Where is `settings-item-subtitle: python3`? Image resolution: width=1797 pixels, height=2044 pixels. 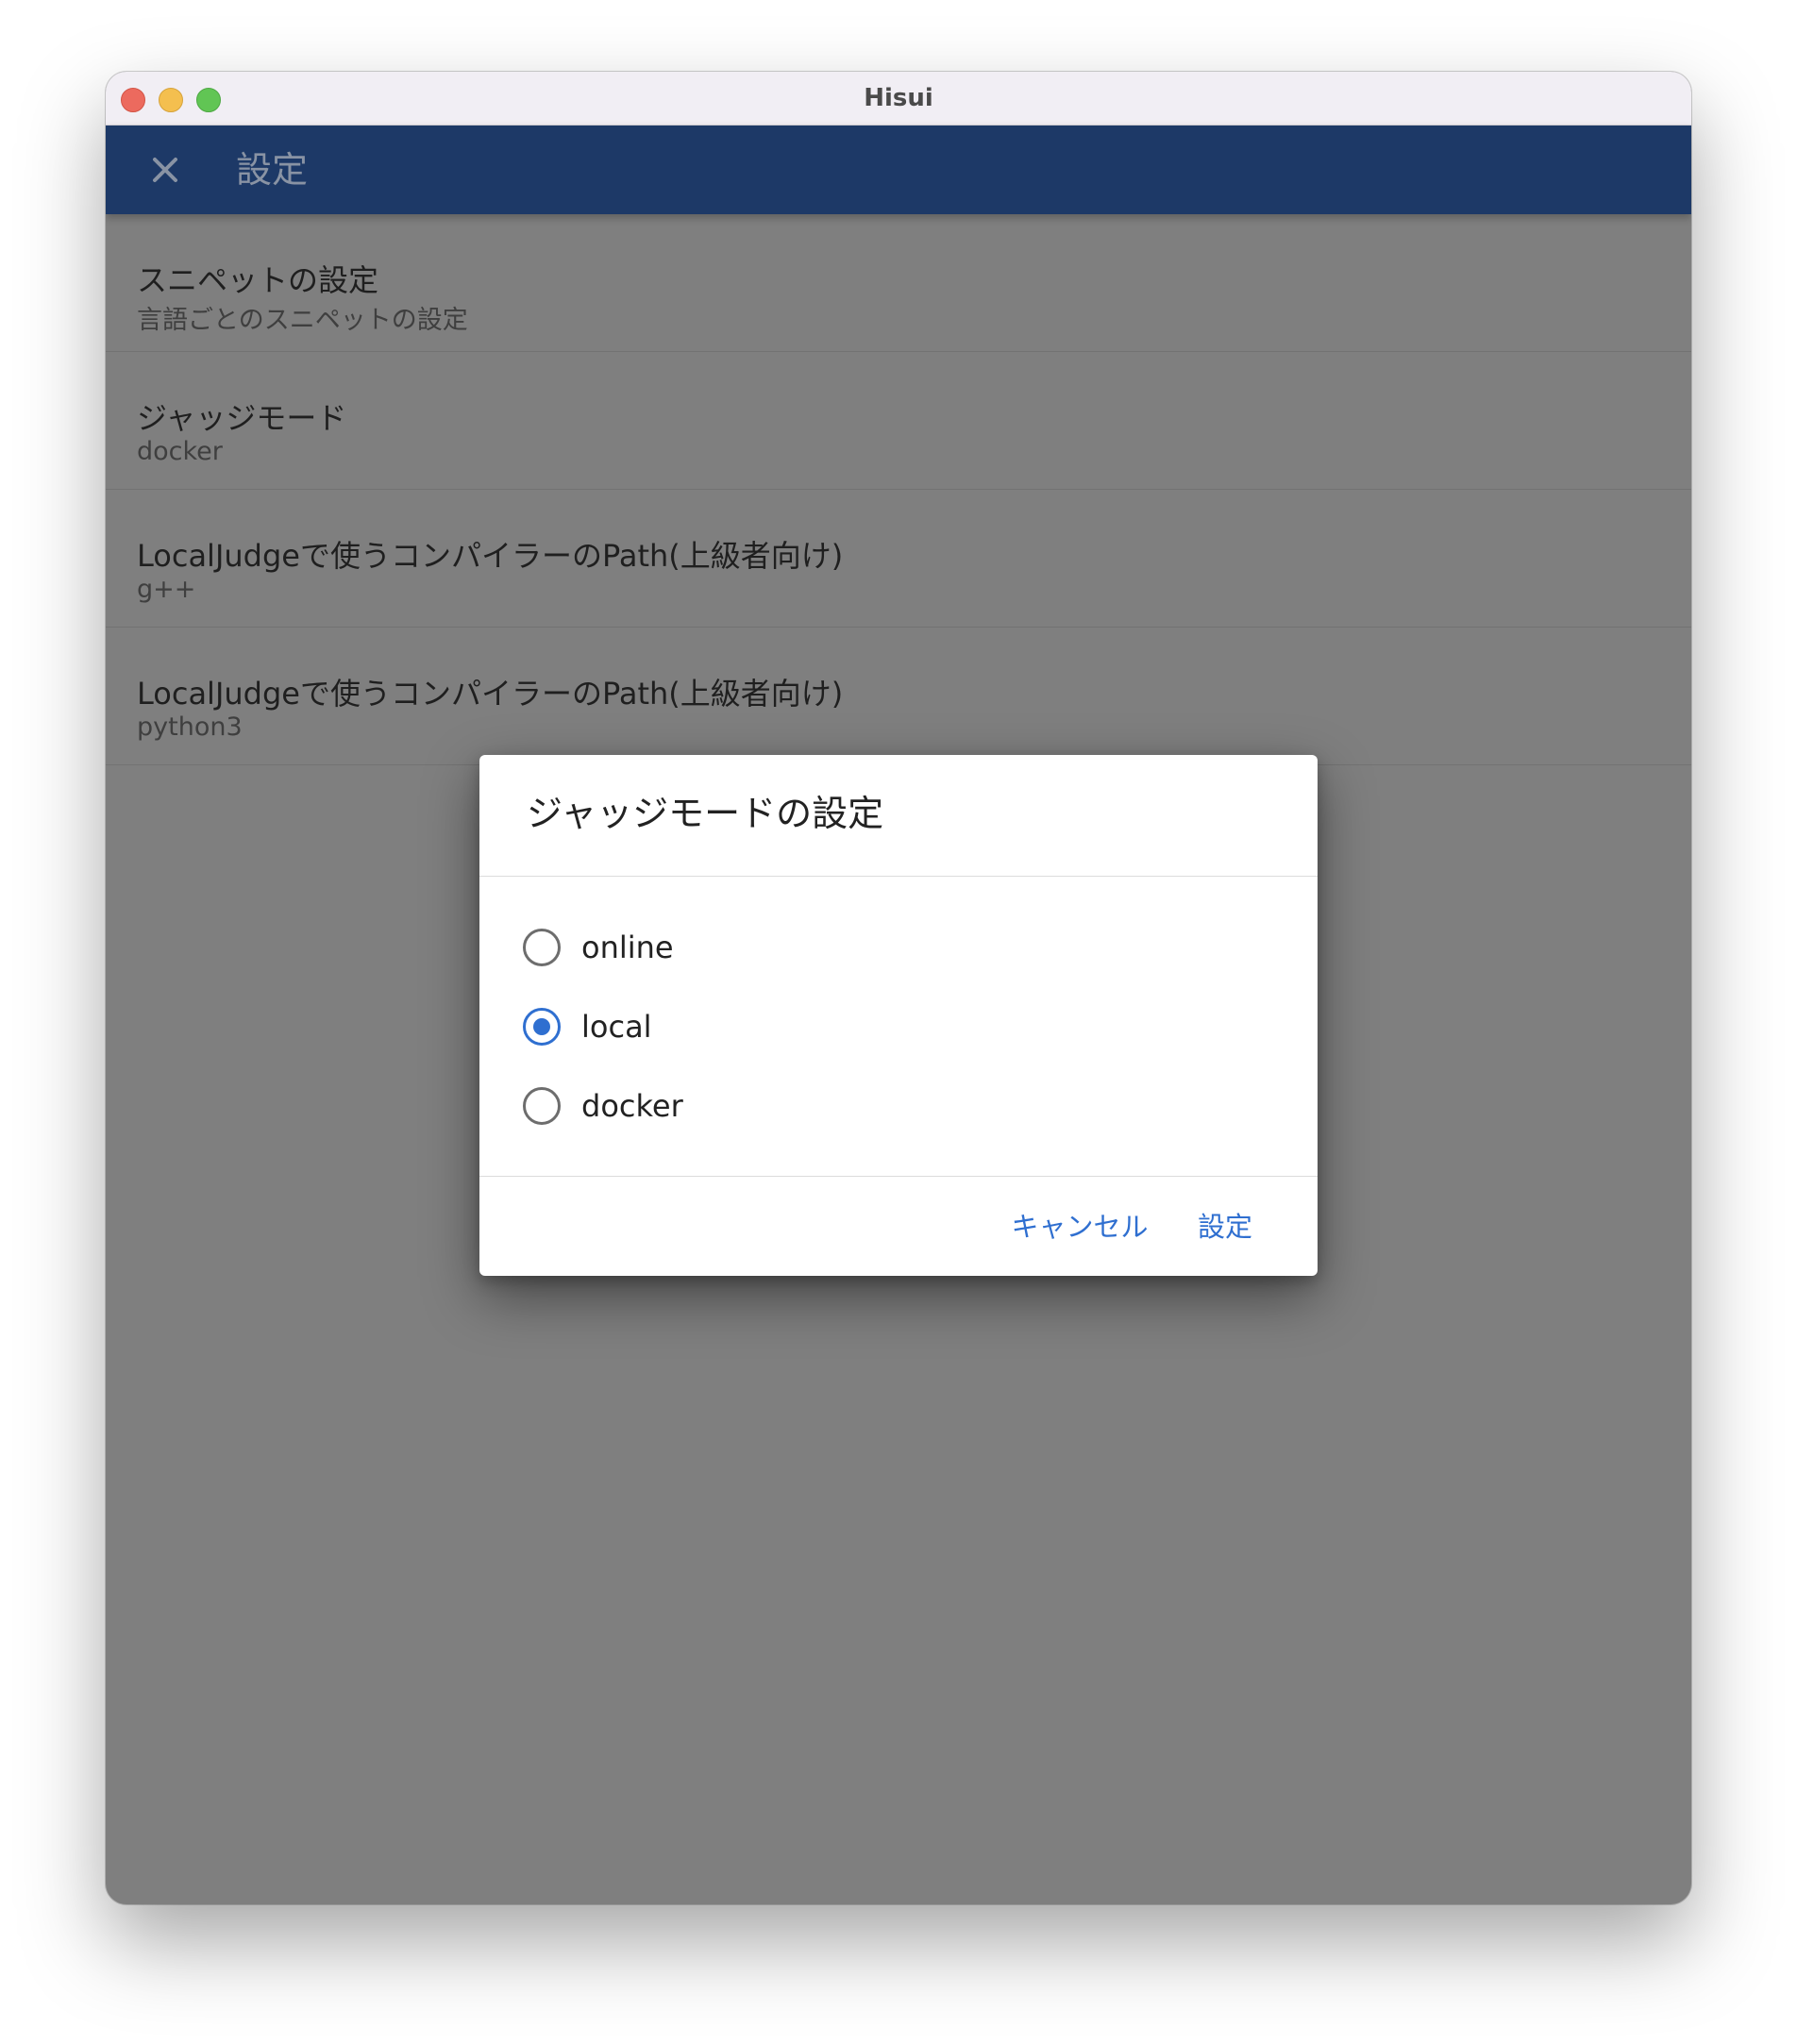 settings-item-subtitle: python3 is located at coordinates (190, 727).